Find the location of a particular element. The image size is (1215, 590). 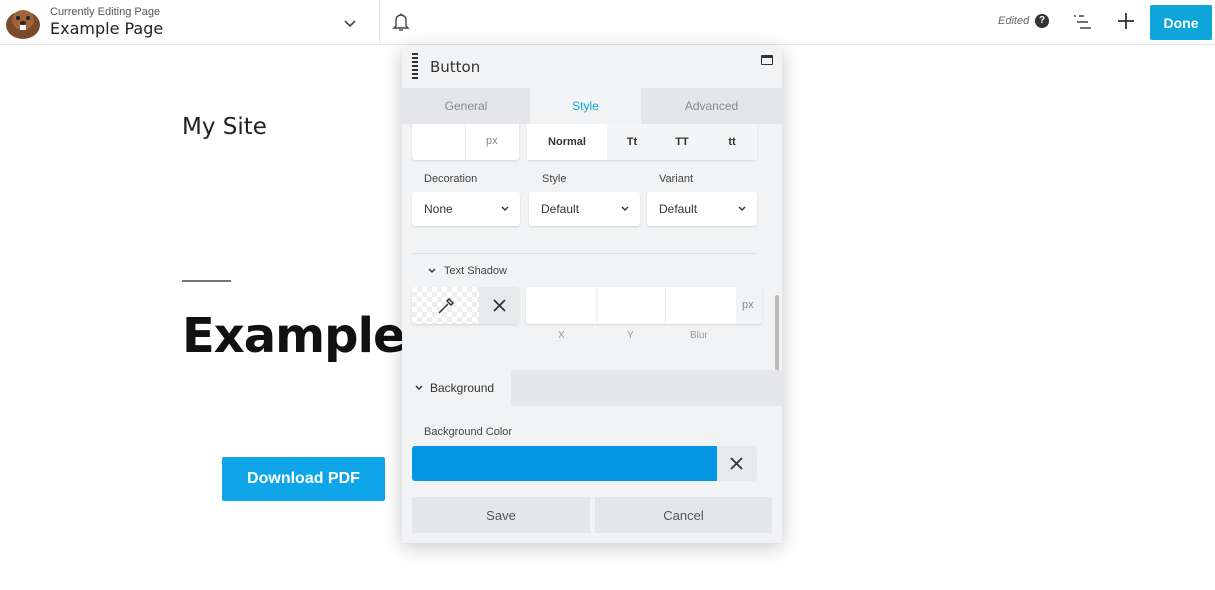

done-button: Done is located at coordinates (1181, 22).